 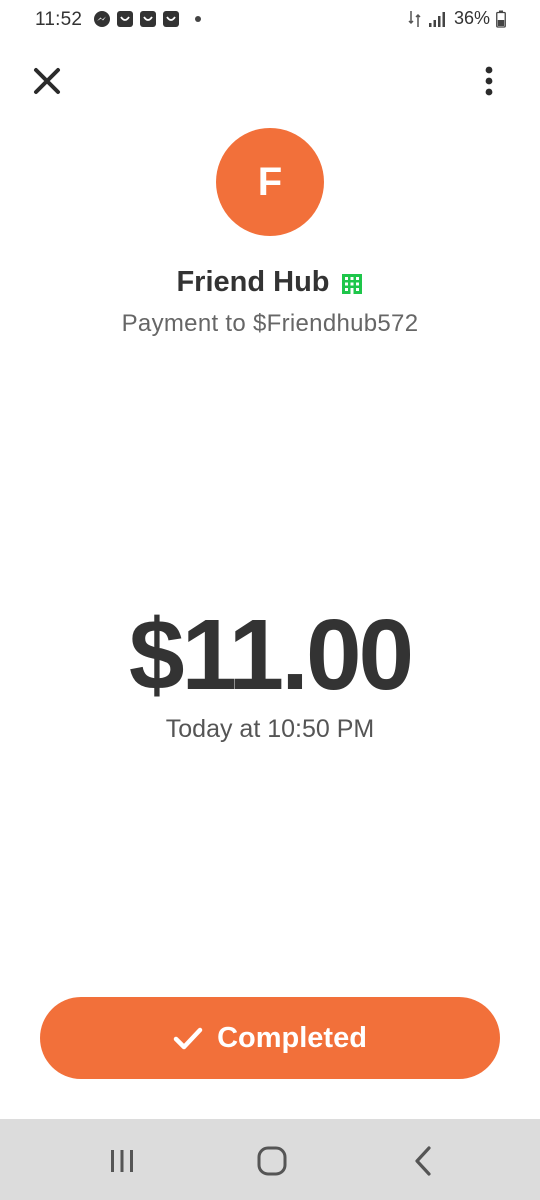 I want to click on recipient-name-row: Friend Hub, so click(x=270, y=282).